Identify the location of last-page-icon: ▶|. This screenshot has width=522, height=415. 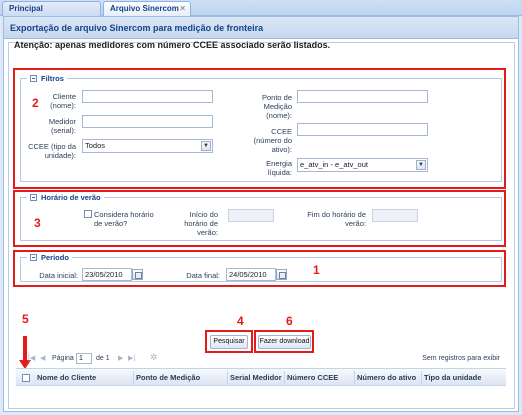
(131, 358).